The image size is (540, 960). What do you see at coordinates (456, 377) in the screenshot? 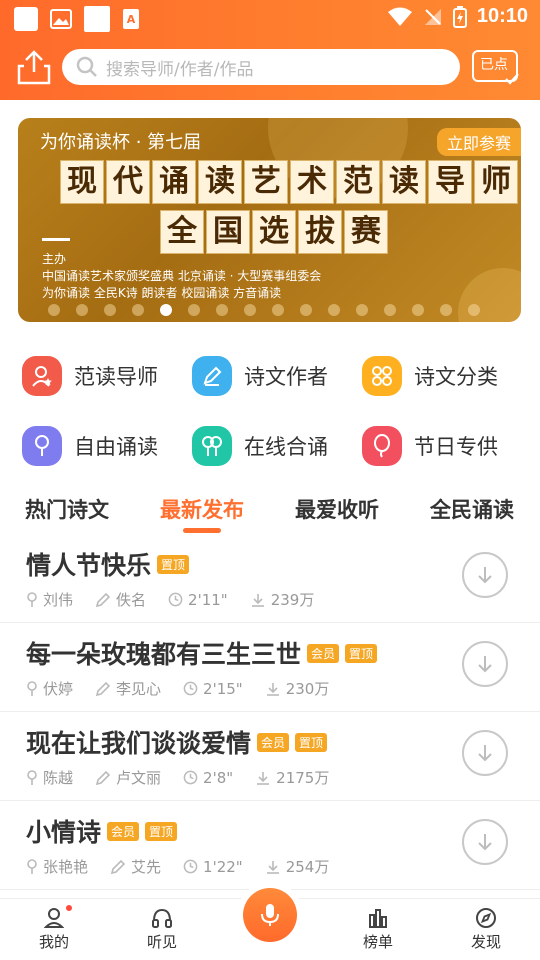
I see `category-label: 诗文分类` at bounding box center [456, 377].